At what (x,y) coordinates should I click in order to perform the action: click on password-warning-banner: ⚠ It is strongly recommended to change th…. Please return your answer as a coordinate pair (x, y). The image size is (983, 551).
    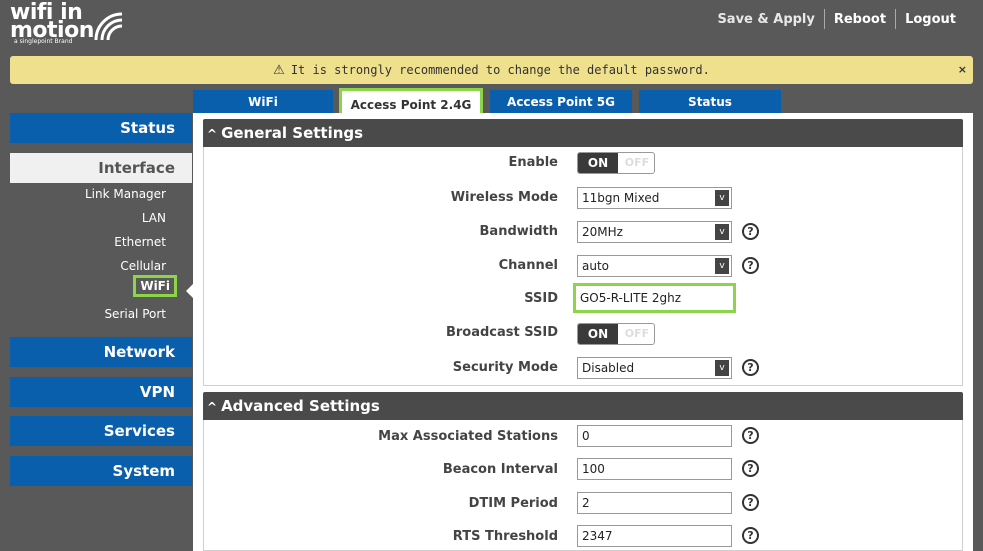
    Looking at the image, I should click on (491, 70).